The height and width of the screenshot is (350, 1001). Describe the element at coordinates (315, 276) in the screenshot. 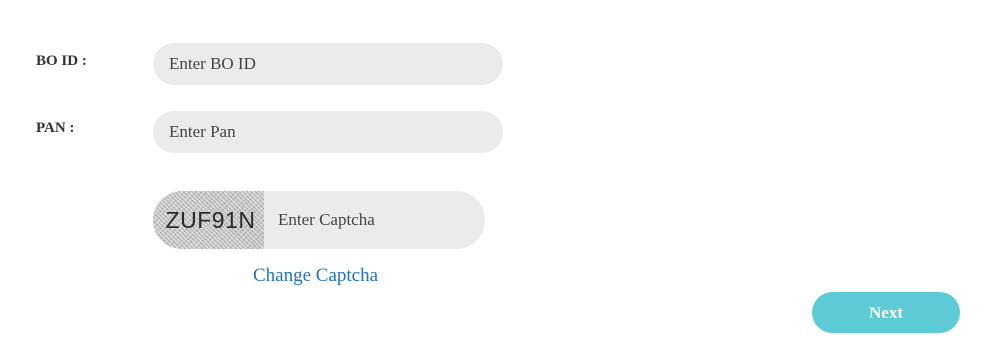

I see `change-captcha-link: Change Captcha` at that location.